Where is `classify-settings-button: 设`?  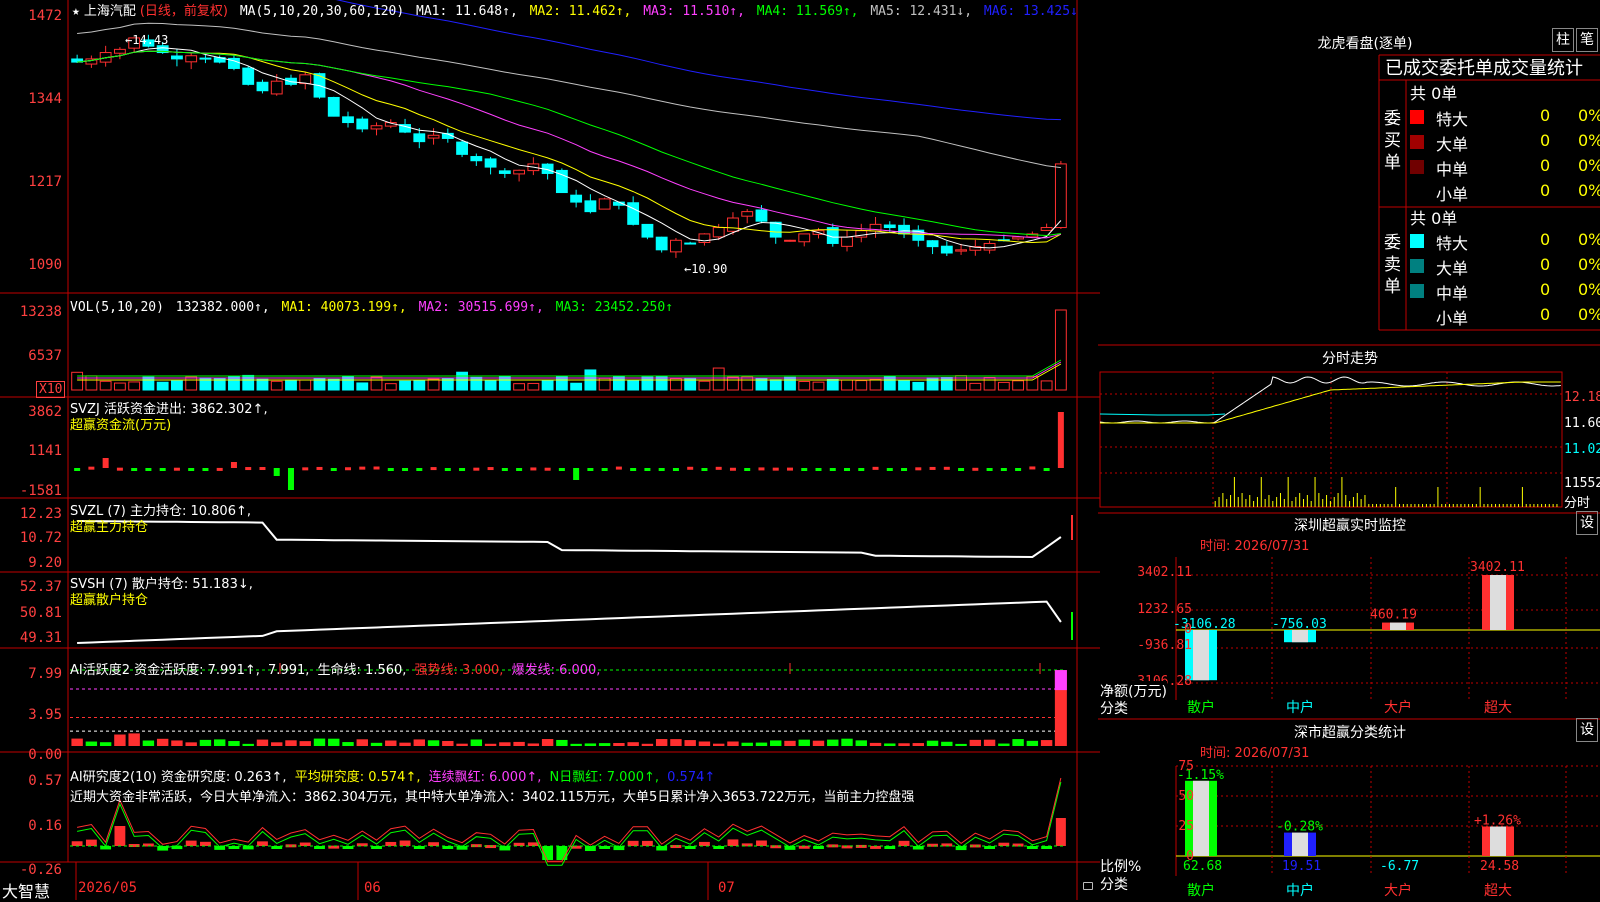 classify-settings-button: 设 is located at coordinates (1587, 730).